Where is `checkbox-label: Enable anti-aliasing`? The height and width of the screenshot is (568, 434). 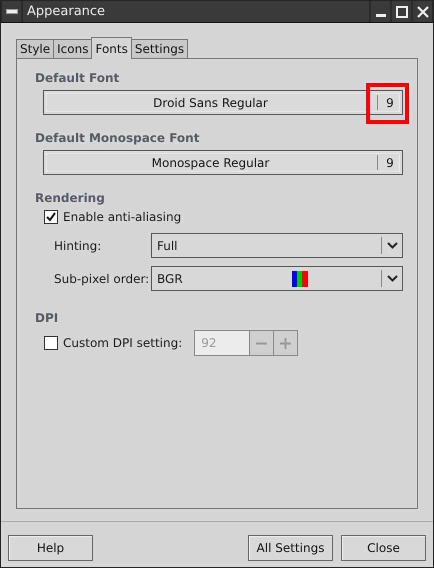
checkbox-label: Enable anti-aliasing is located at coordinates (122, 217).